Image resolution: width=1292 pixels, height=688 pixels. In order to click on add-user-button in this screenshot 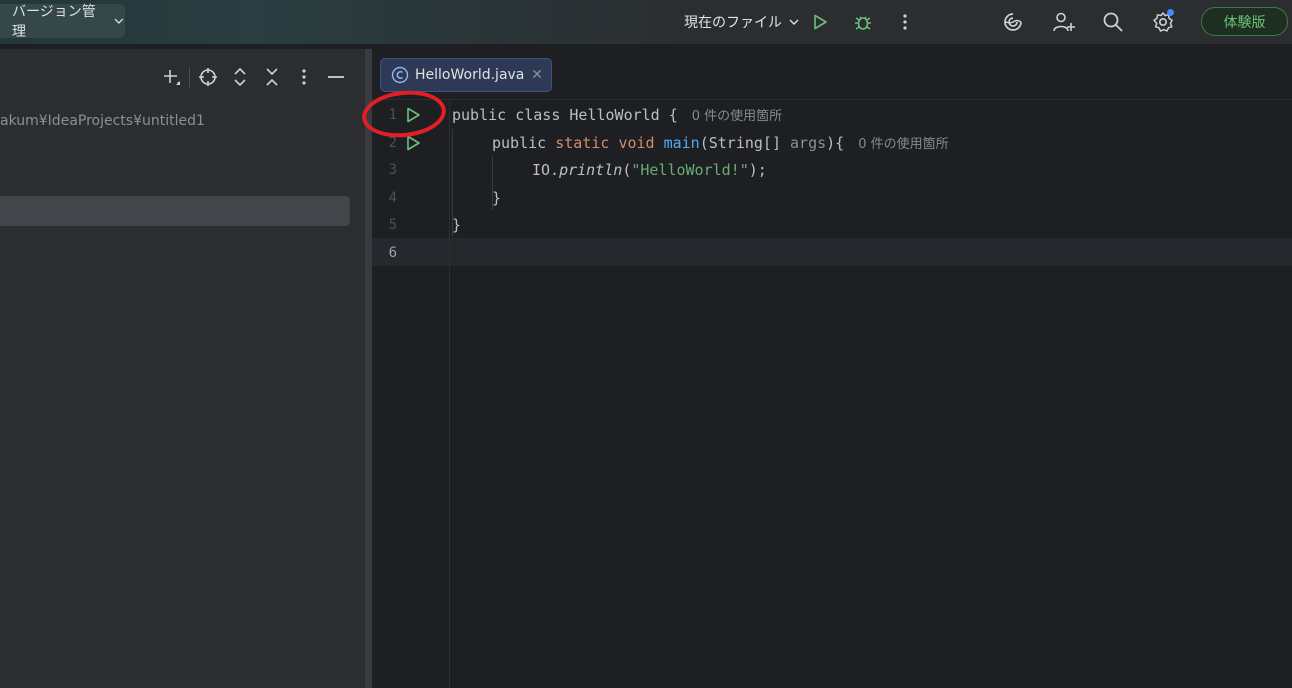, I will do `click(1064, 22)`.